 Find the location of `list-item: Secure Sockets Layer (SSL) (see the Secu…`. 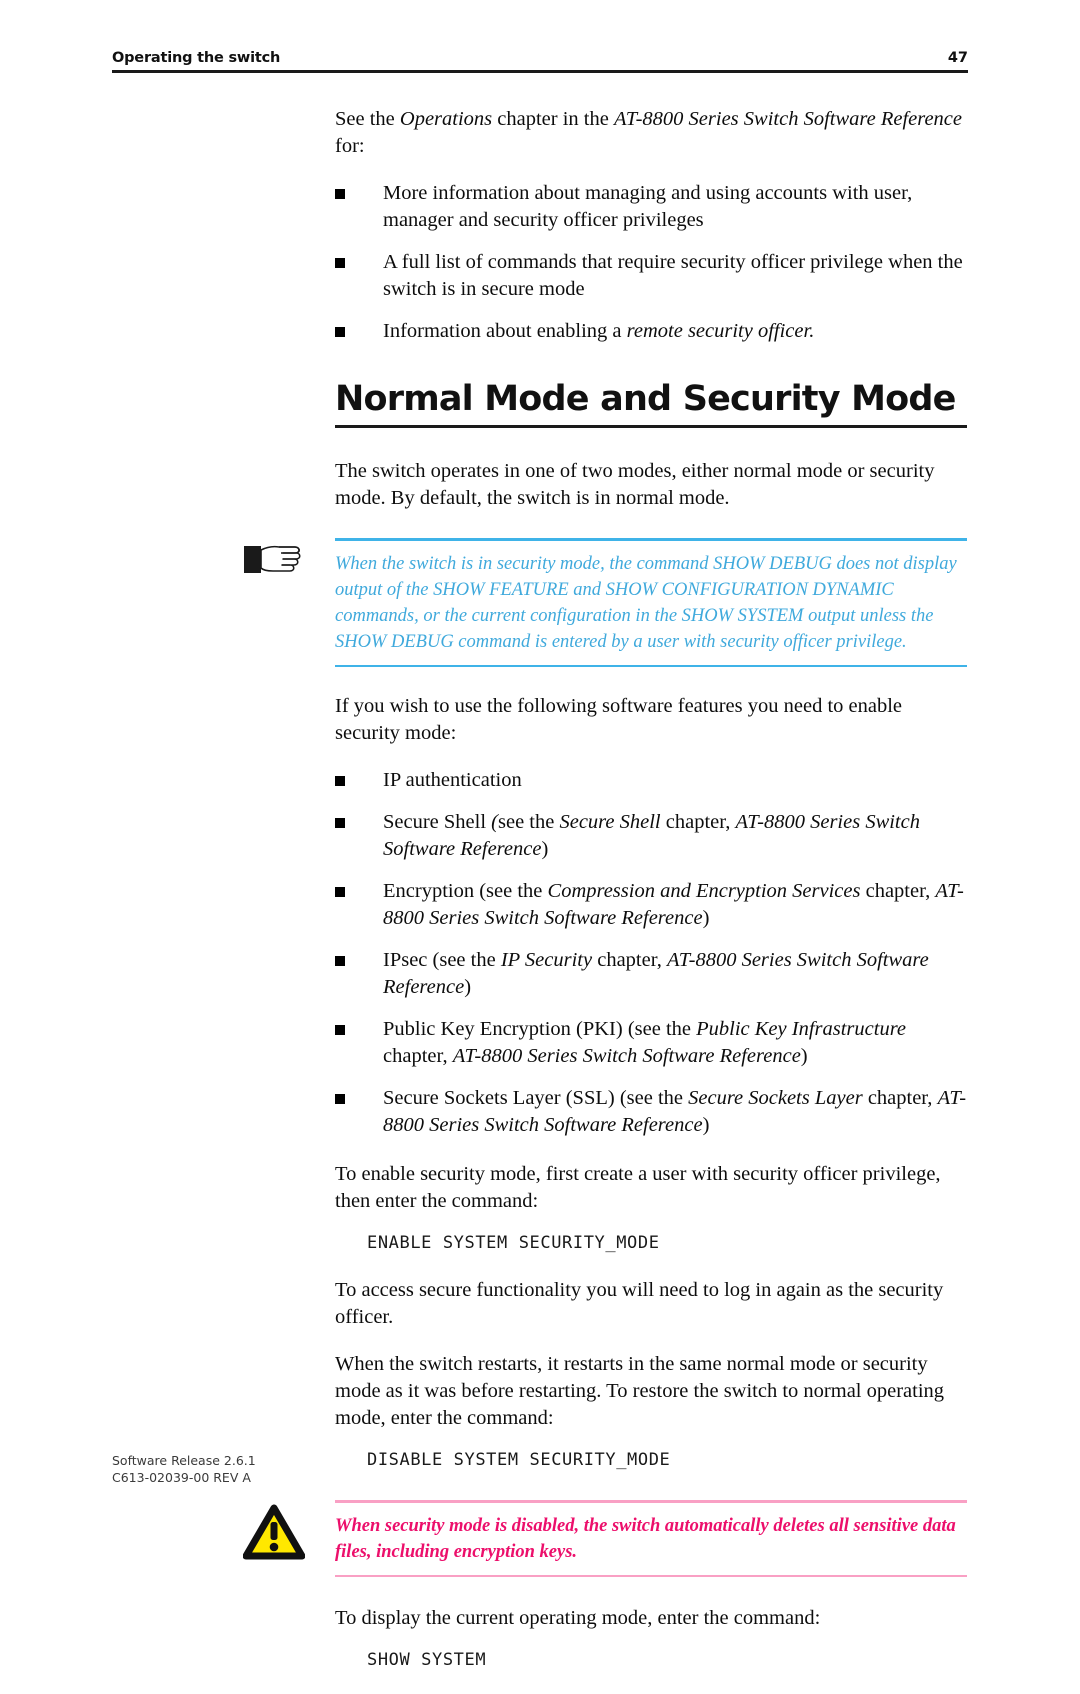

list-item: Secure Sockets Layer (SSL) (see the Secu… is located at coordinates (651, 1112).